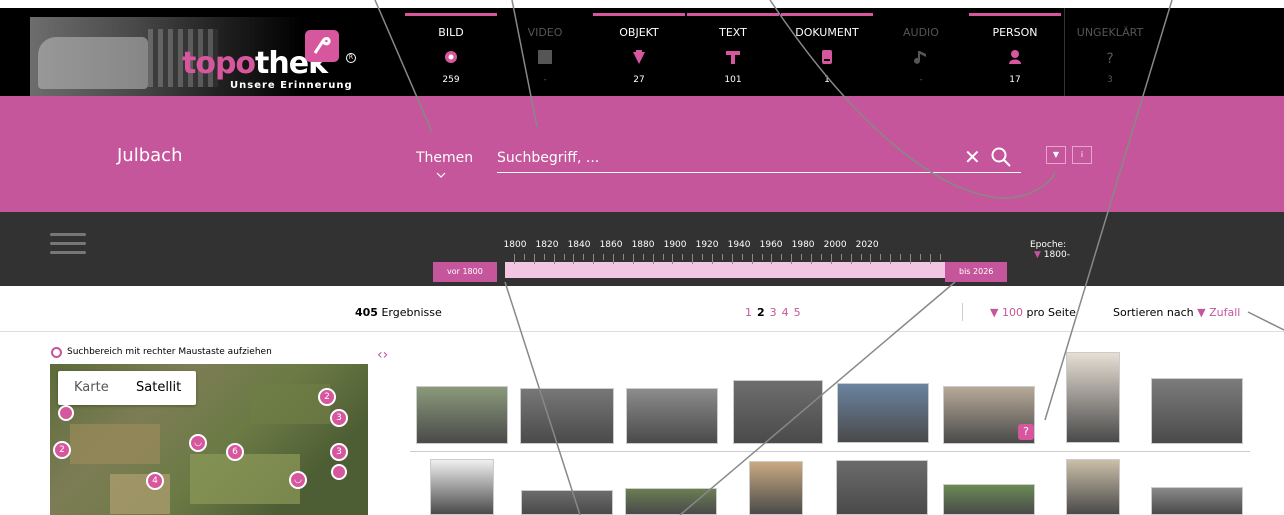 The height and width of the screenshot is (515, 1284). What do you see at coordinates (93, 63) in the screenshot?
I see `logo-photo-truck` at bounding box center [93, 63].